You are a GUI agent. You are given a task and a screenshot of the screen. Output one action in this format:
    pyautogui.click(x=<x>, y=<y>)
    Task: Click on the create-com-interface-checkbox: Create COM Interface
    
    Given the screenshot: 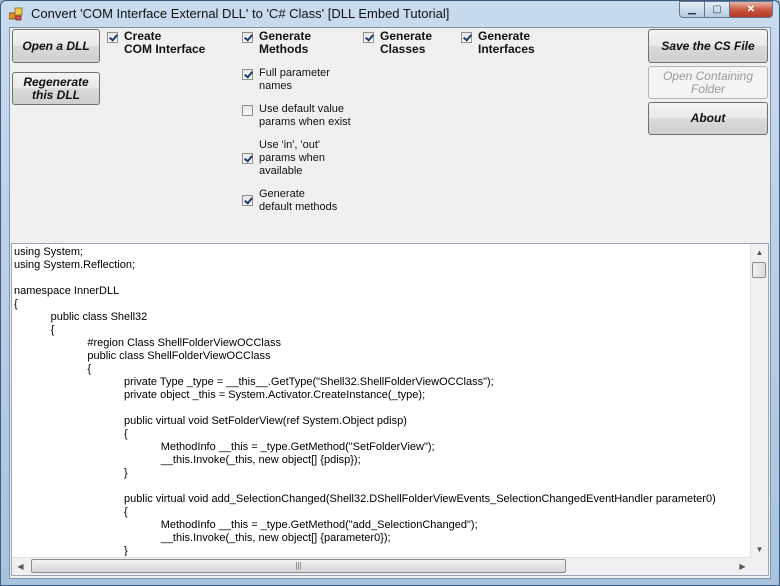 What is the action you would take?
    pyautogui.click(x=156, y=43)
    